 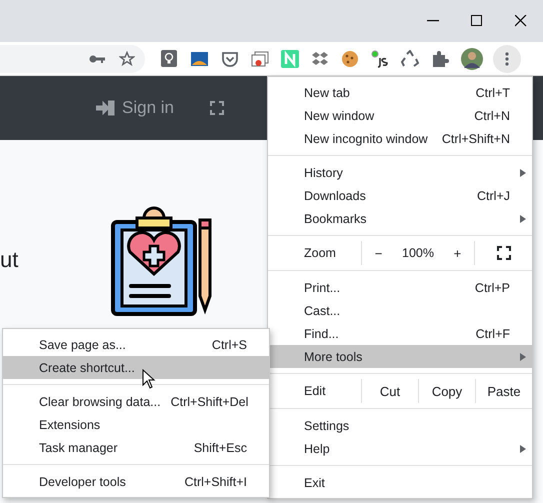 I want to click on maximize-icon, so click(x=477, y=21).